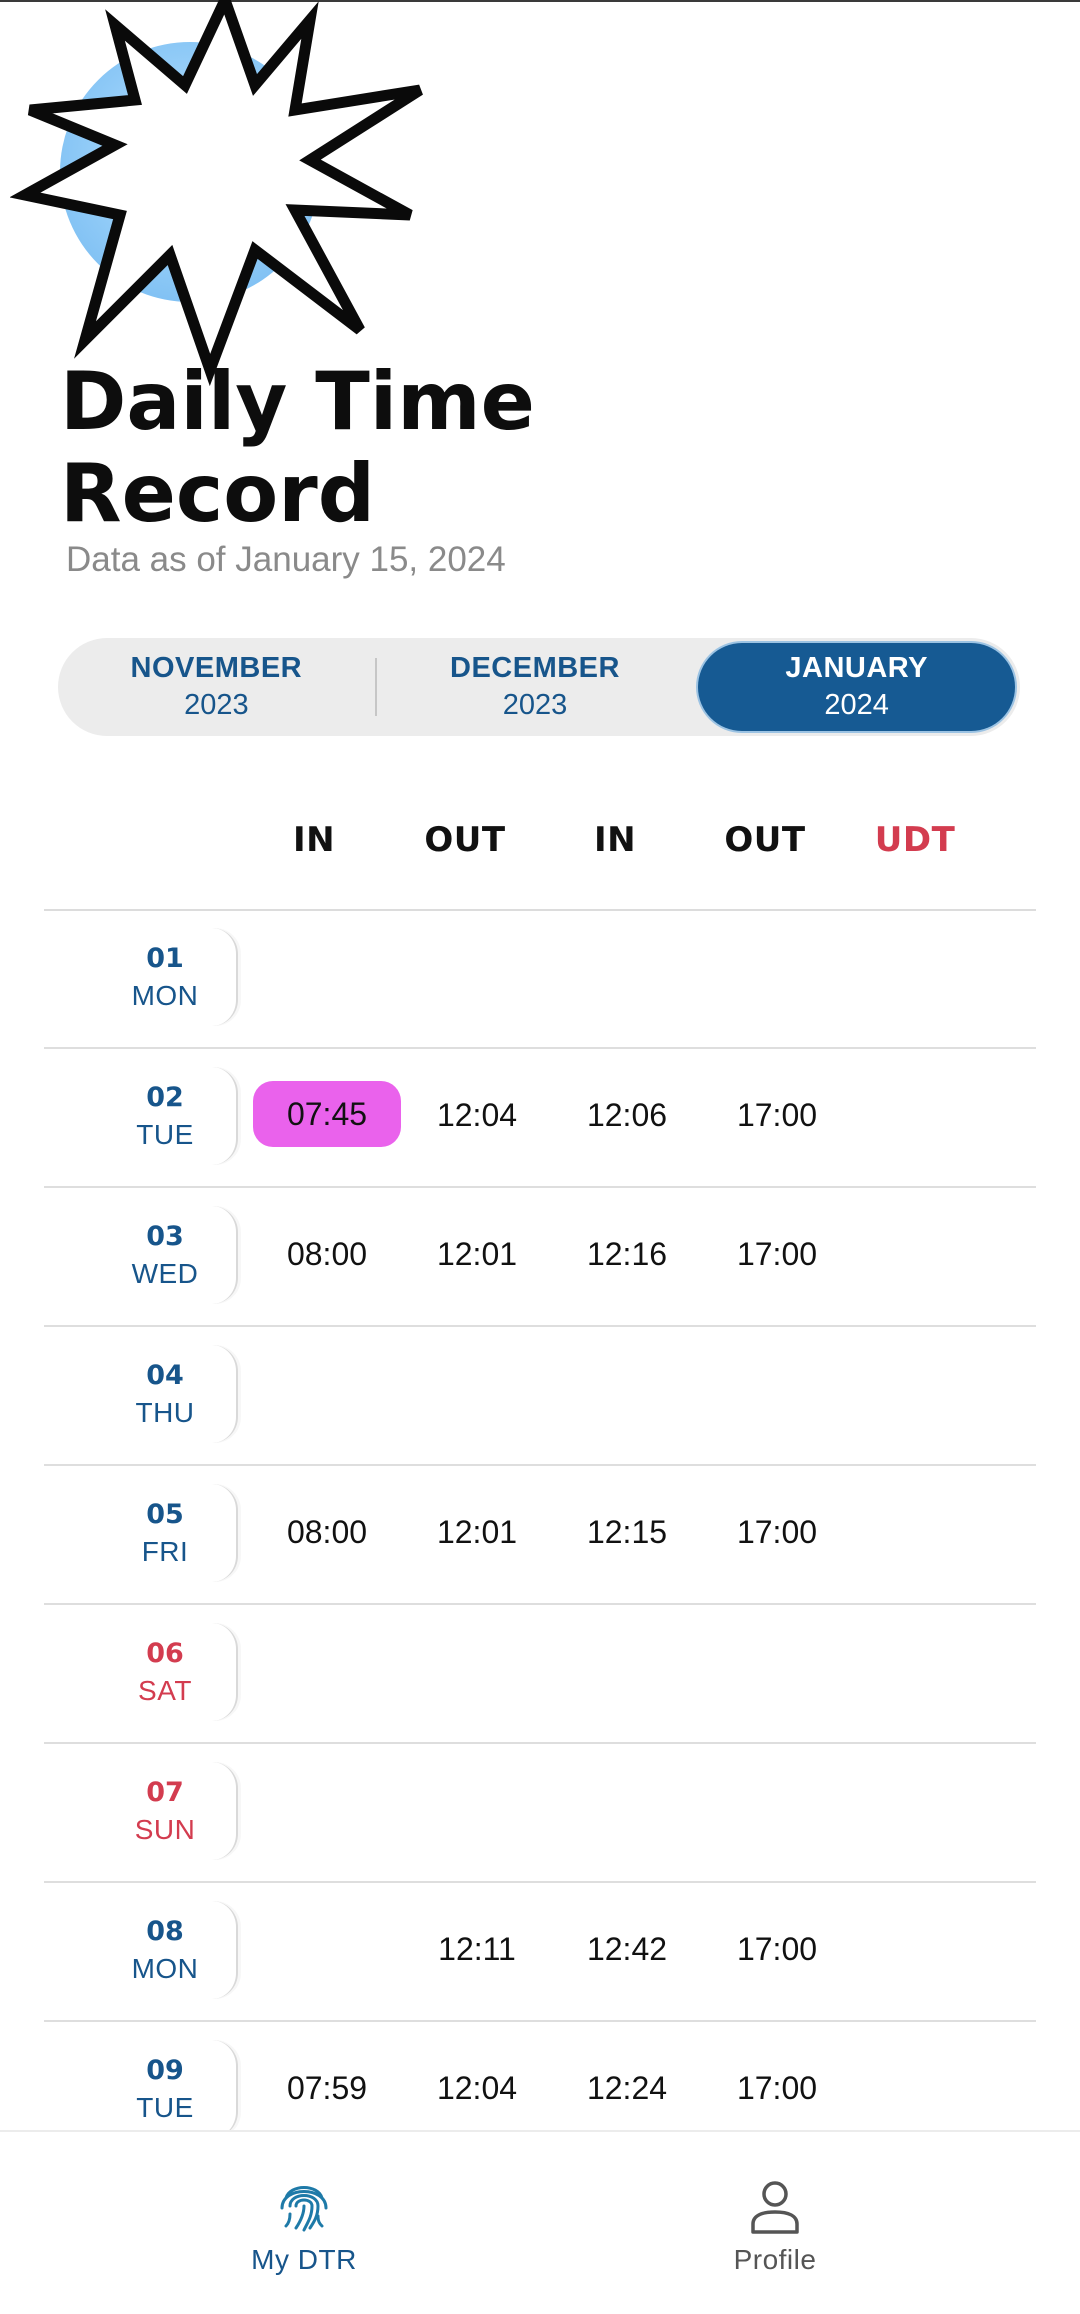  I want to click on month-tab-december-2023: DECEMBER 2023, so click(535, 687).